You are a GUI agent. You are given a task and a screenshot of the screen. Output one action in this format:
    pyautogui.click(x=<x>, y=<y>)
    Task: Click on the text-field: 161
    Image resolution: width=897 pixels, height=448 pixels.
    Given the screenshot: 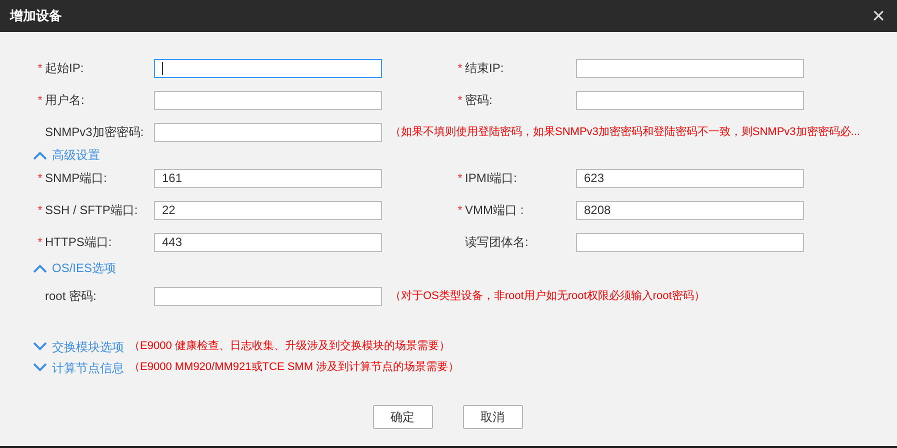 What is the action you would take?
    pyautogui.click(x=268, y=178)
    